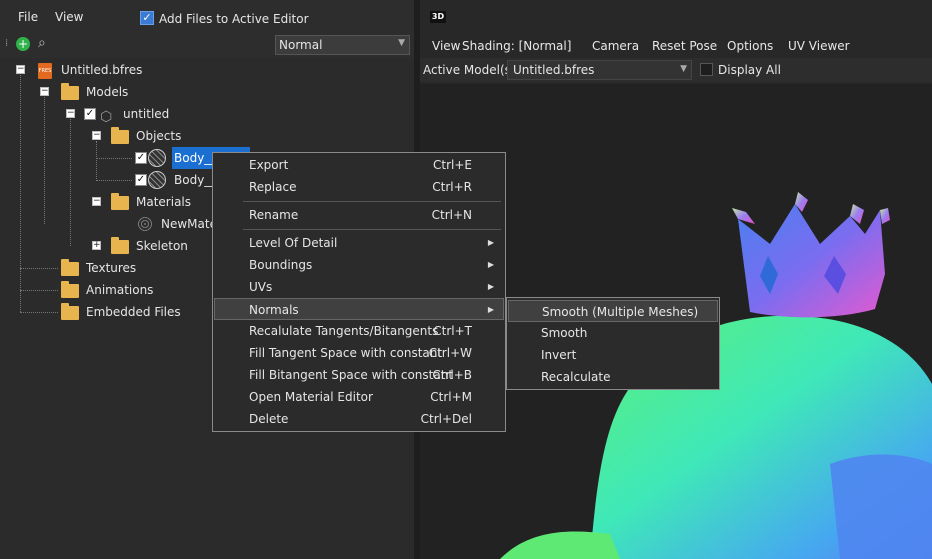 This screenshot has height=559, width=932. I want to click on menu-item-recalculate-tangents: Recalulate Tangents/Bitangents Ctrl+T, so click(359, 331).